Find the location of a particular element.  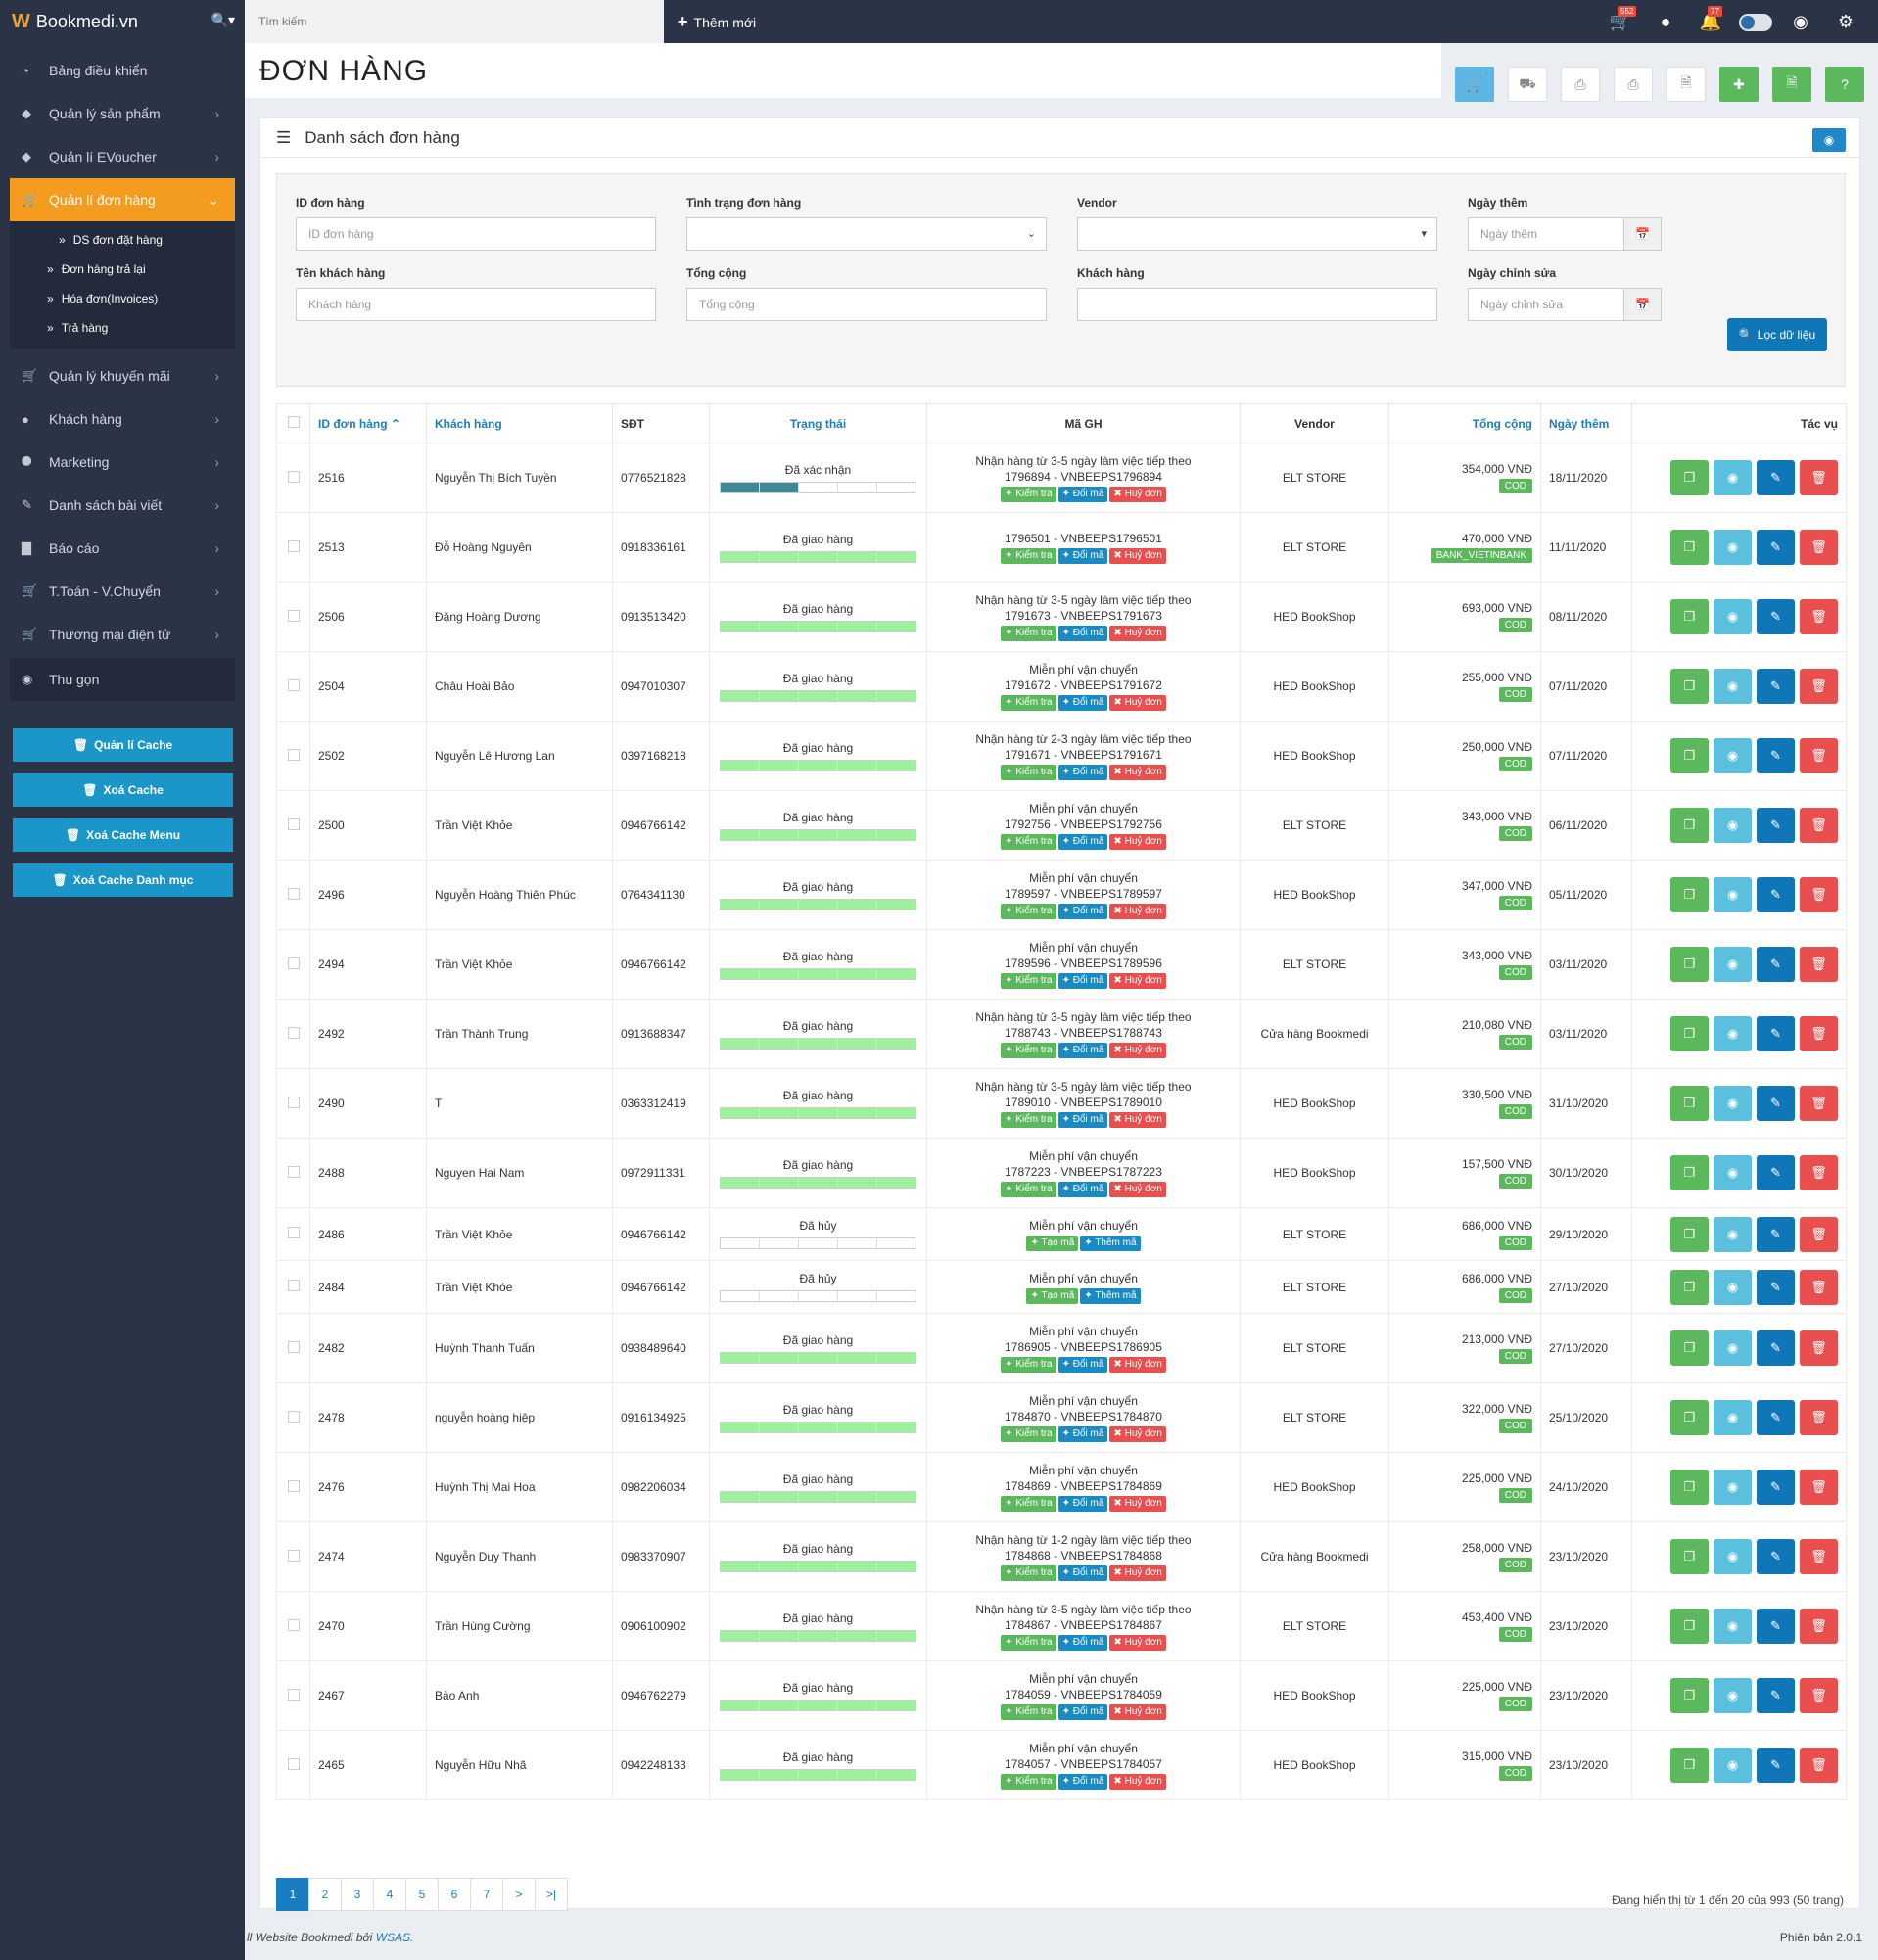

calendar-icon: 📅 is located at coordinates (1642, 234).